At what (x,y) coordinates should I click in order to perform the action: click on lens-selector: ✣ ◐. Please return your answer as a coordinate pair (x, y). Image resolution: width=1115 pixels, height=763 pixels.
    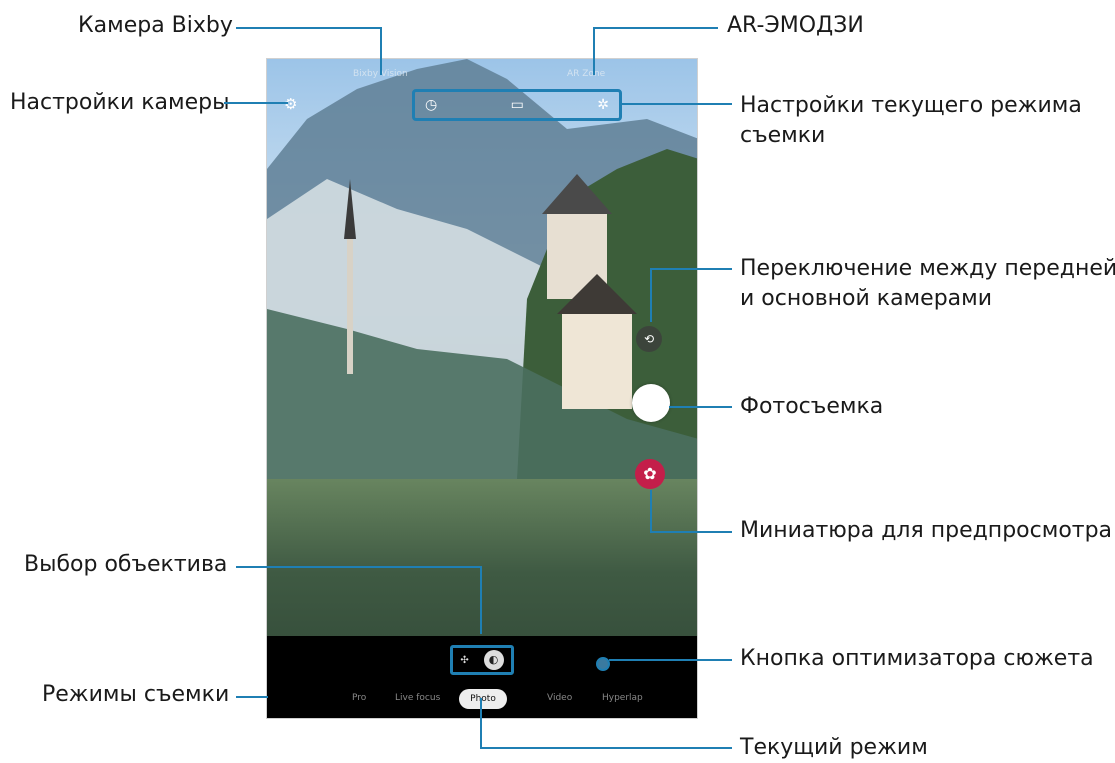
    Looking at the image, I should click on (482, 660).